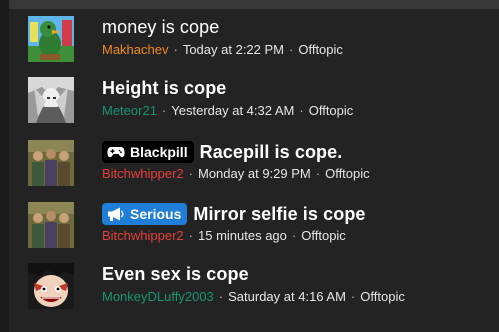  I want to click on thread-meta: Bitchwhipper2 · 15 minutes ago · Offtopic, so click(224, 235).